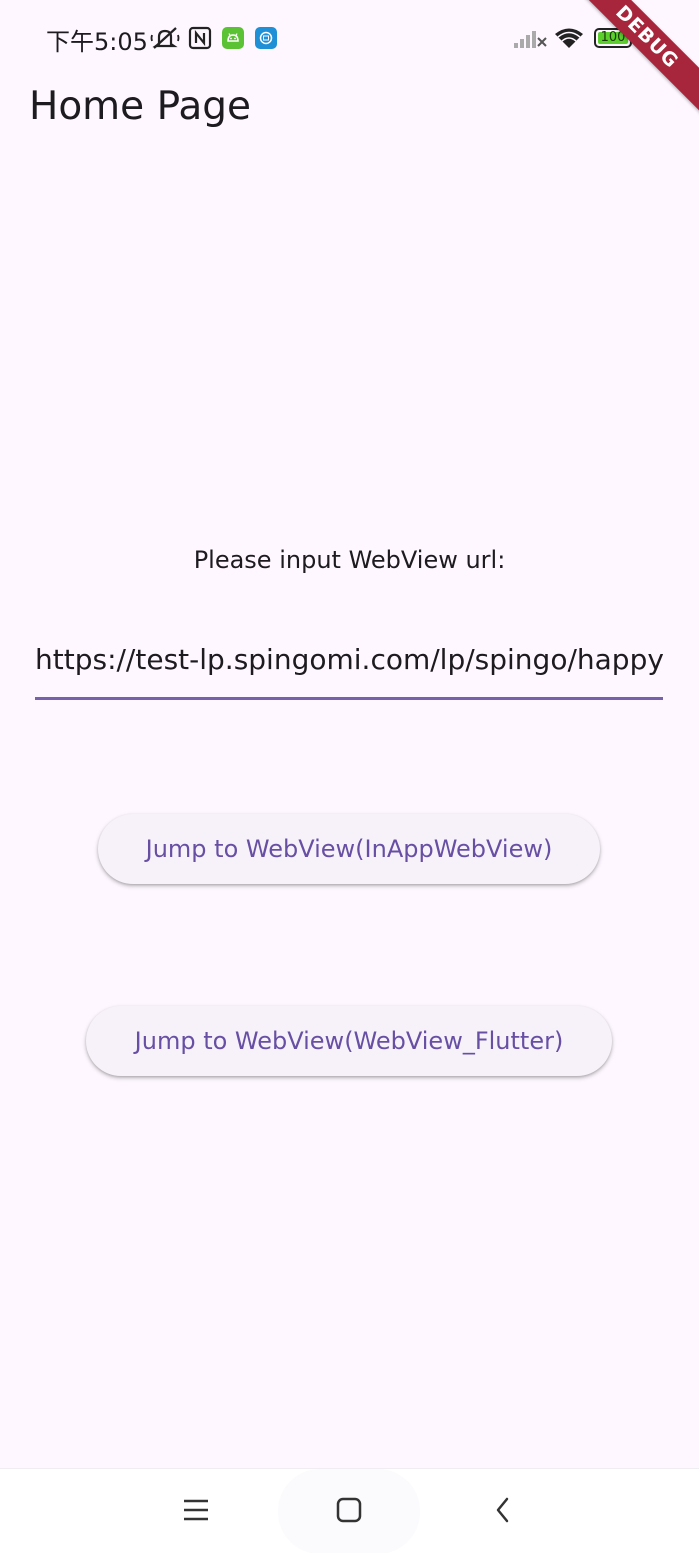  I want to click on menu-icon, so click(196, 1512).